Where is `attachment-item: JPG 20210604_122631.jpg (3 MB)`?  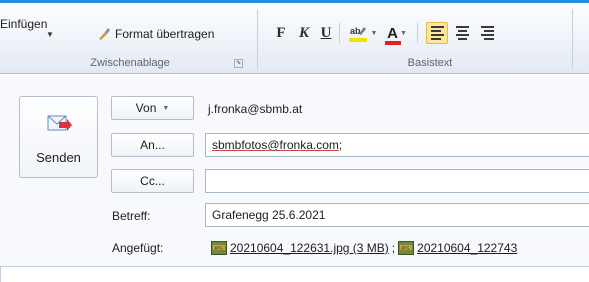
attachment-item: JPG 20210604_122631.jpg (3 MB) is located at coordinates (300, 248).